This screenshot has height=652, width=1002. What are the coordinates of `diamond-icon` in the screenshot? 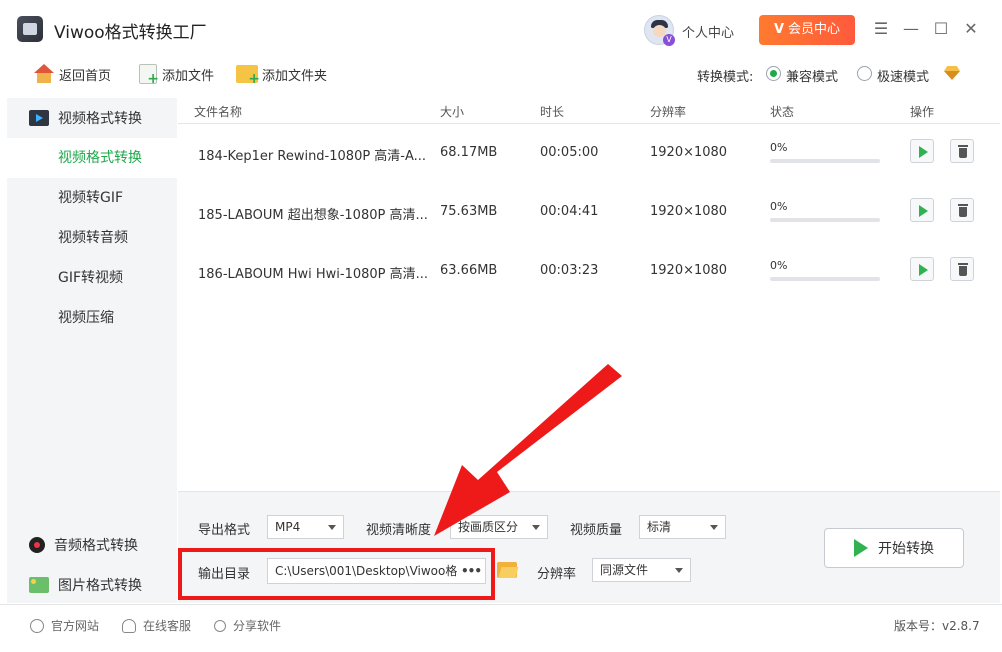 It's located at (952, 73).